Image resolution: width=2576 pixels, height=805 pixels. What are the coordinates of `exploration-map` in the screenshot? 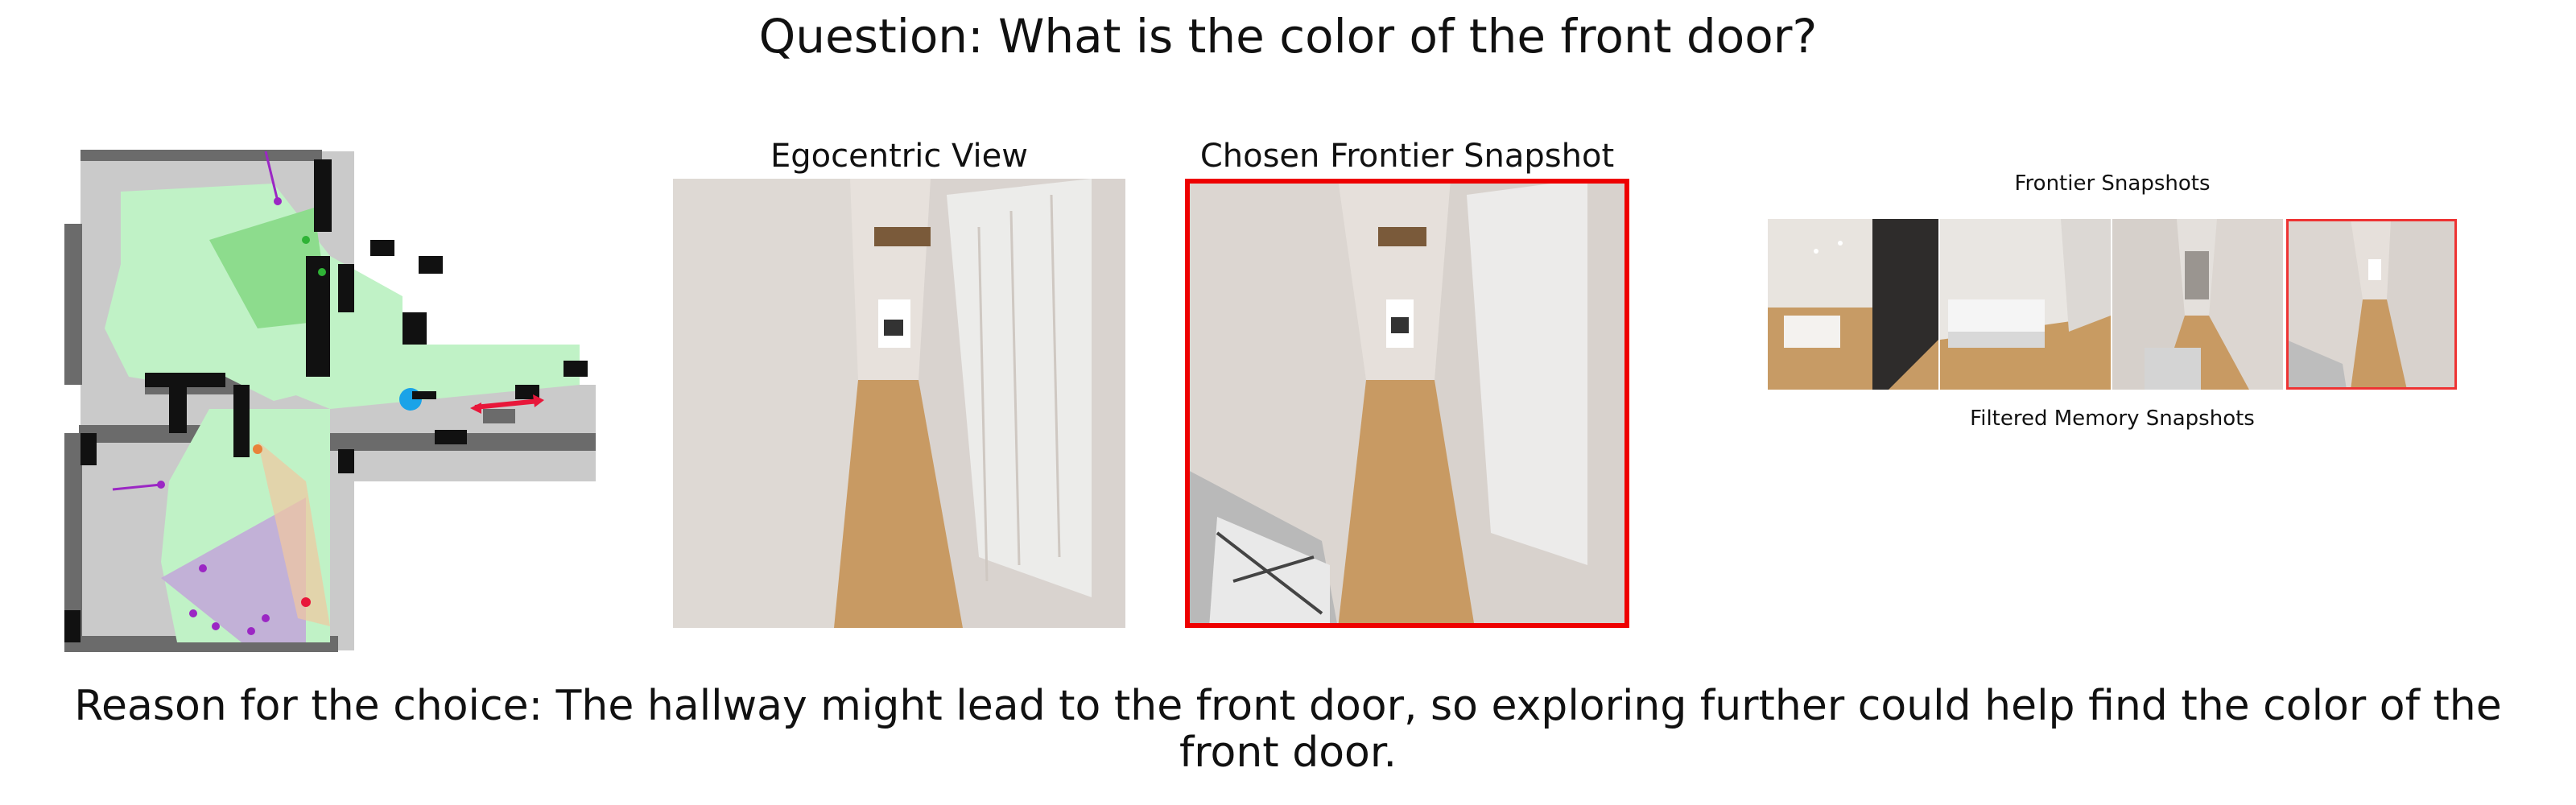 It's located at (338, 404).